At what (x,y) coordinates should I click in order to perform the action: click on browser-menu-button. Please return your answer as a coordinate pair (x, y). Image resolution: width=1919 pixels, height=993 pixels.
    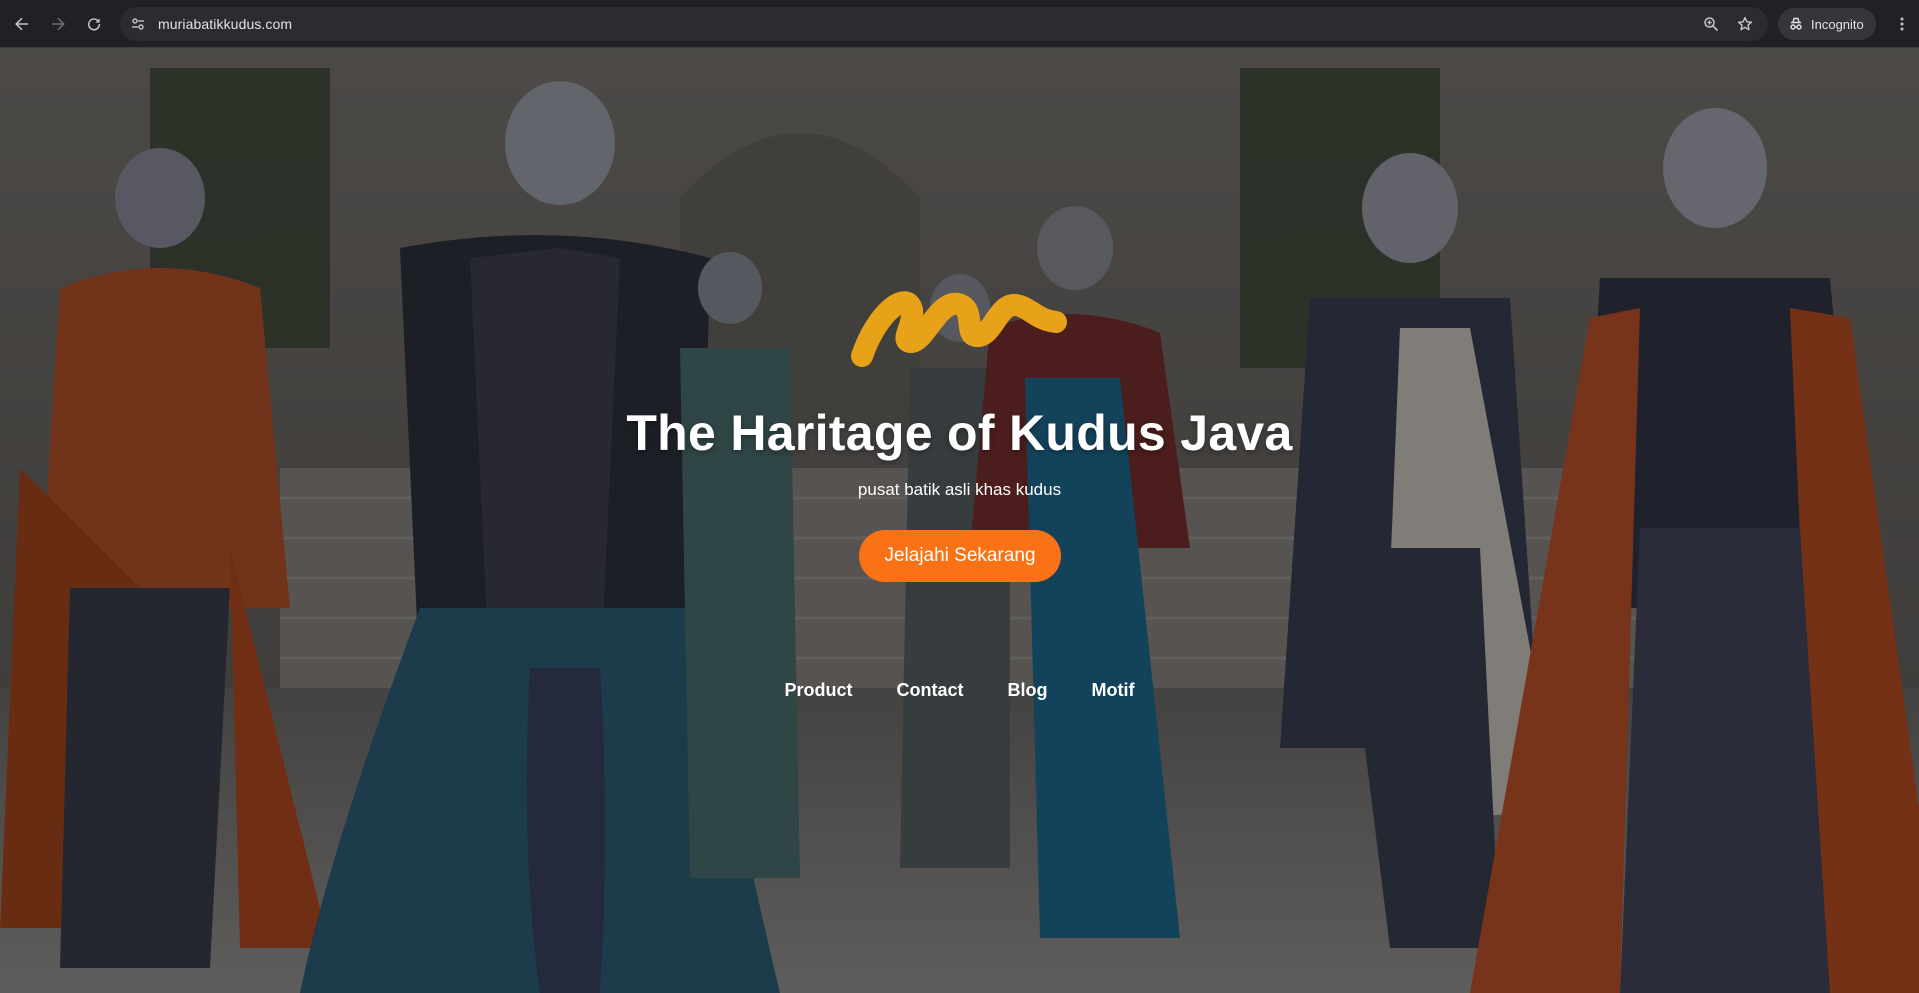
    Looking at the image, I should click on (1902, 24).